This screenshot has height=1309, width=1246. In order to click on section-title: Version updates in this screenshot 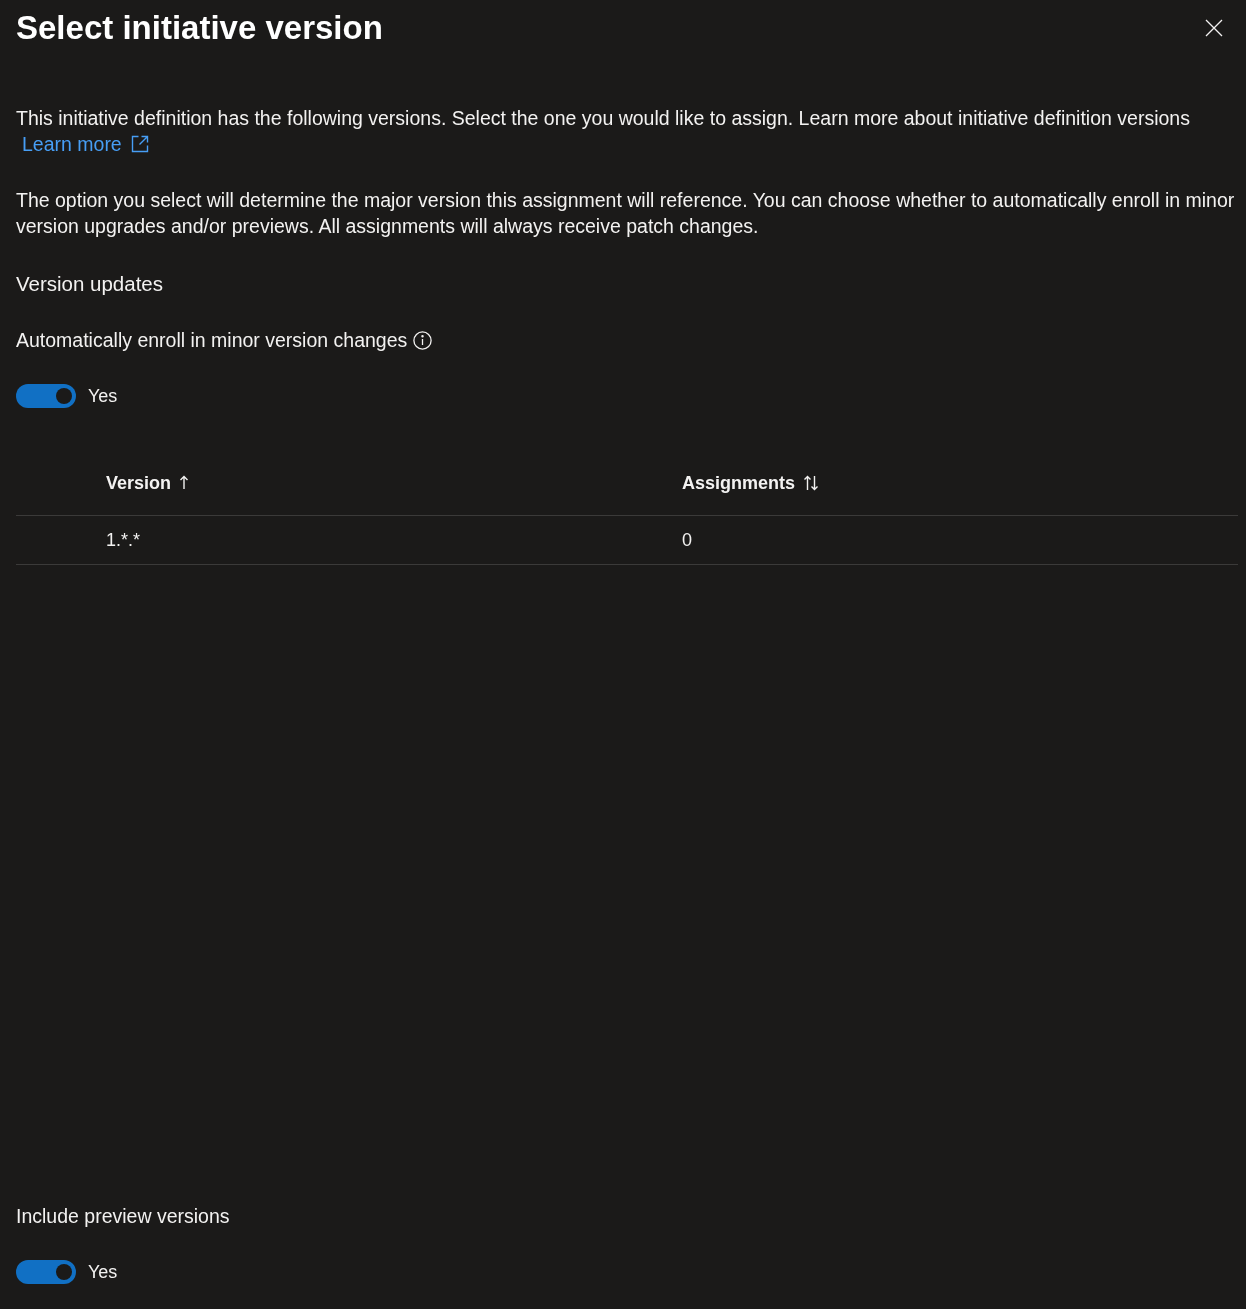, I will do `click(90, 284)`.